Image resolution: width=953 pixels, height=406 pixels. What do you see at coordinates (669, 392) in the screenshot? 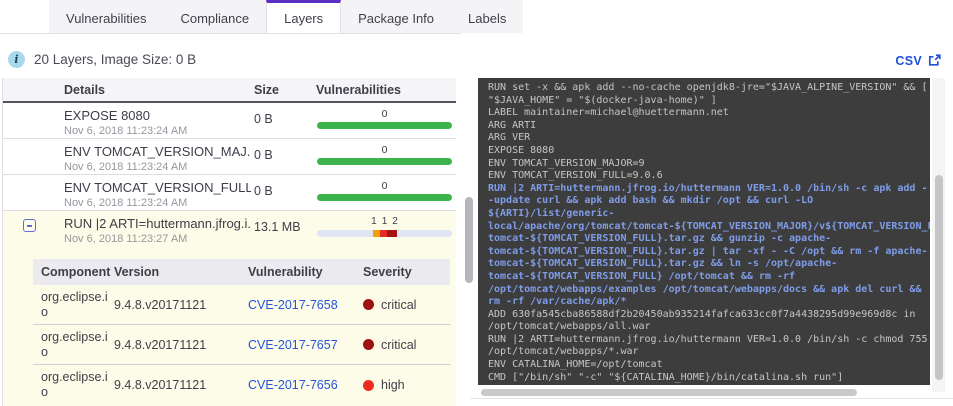
I see `code-panel-horizontal-scrollbar-thumb` at bounding box center [669, 392].